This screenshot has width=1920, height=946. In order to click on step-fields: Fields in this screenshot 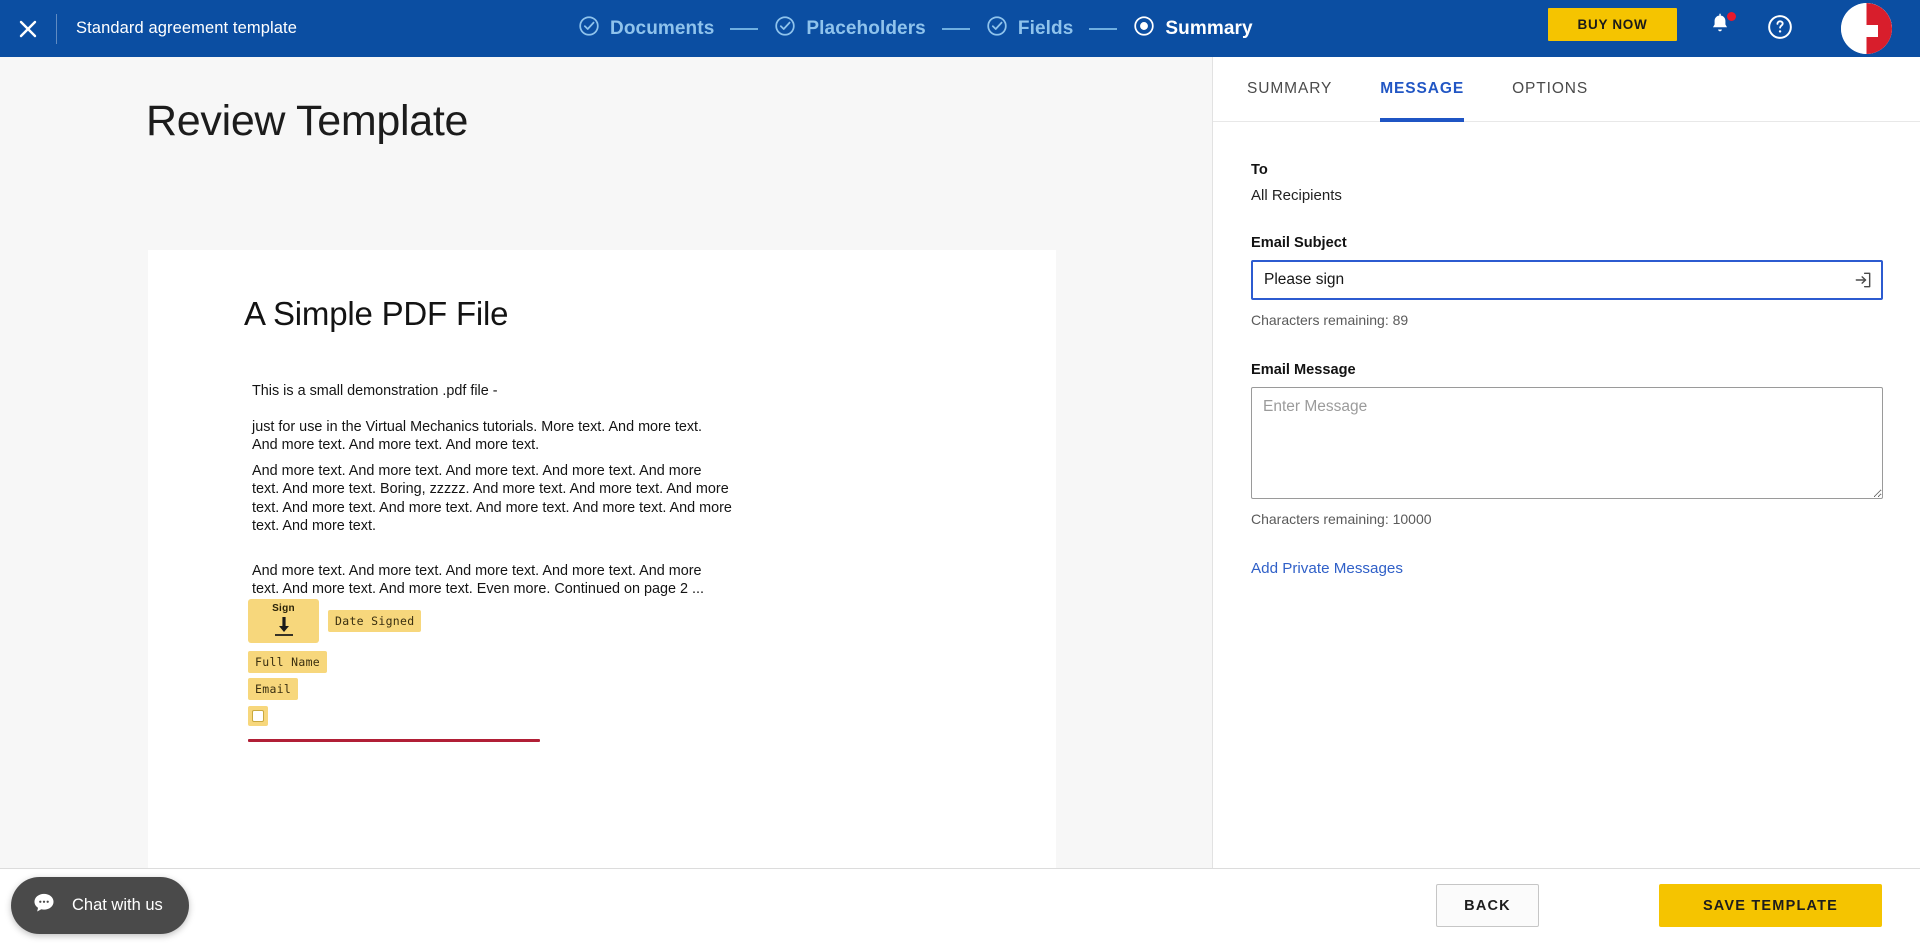, I will do `click(1030, 28)`.